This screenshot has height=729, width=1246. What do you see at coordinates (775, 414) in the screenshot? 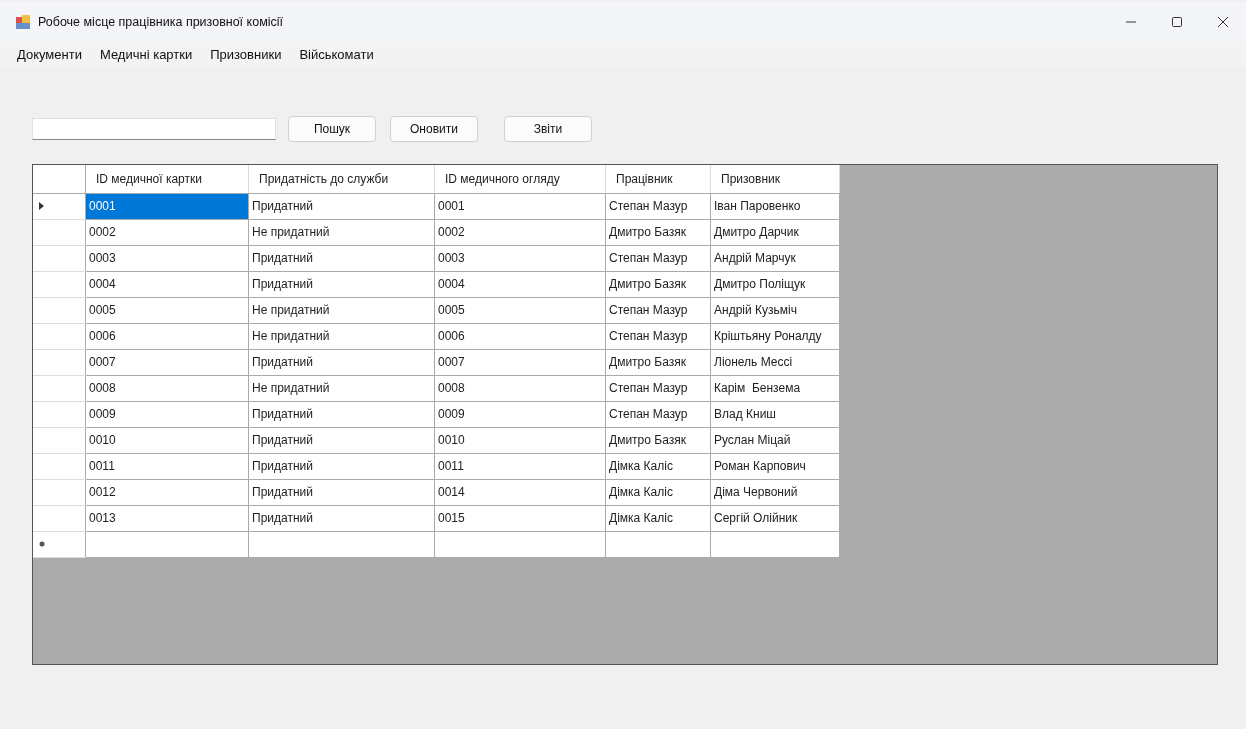
I see `table-cell: Влад Книш` at bounding box center [775, 414].